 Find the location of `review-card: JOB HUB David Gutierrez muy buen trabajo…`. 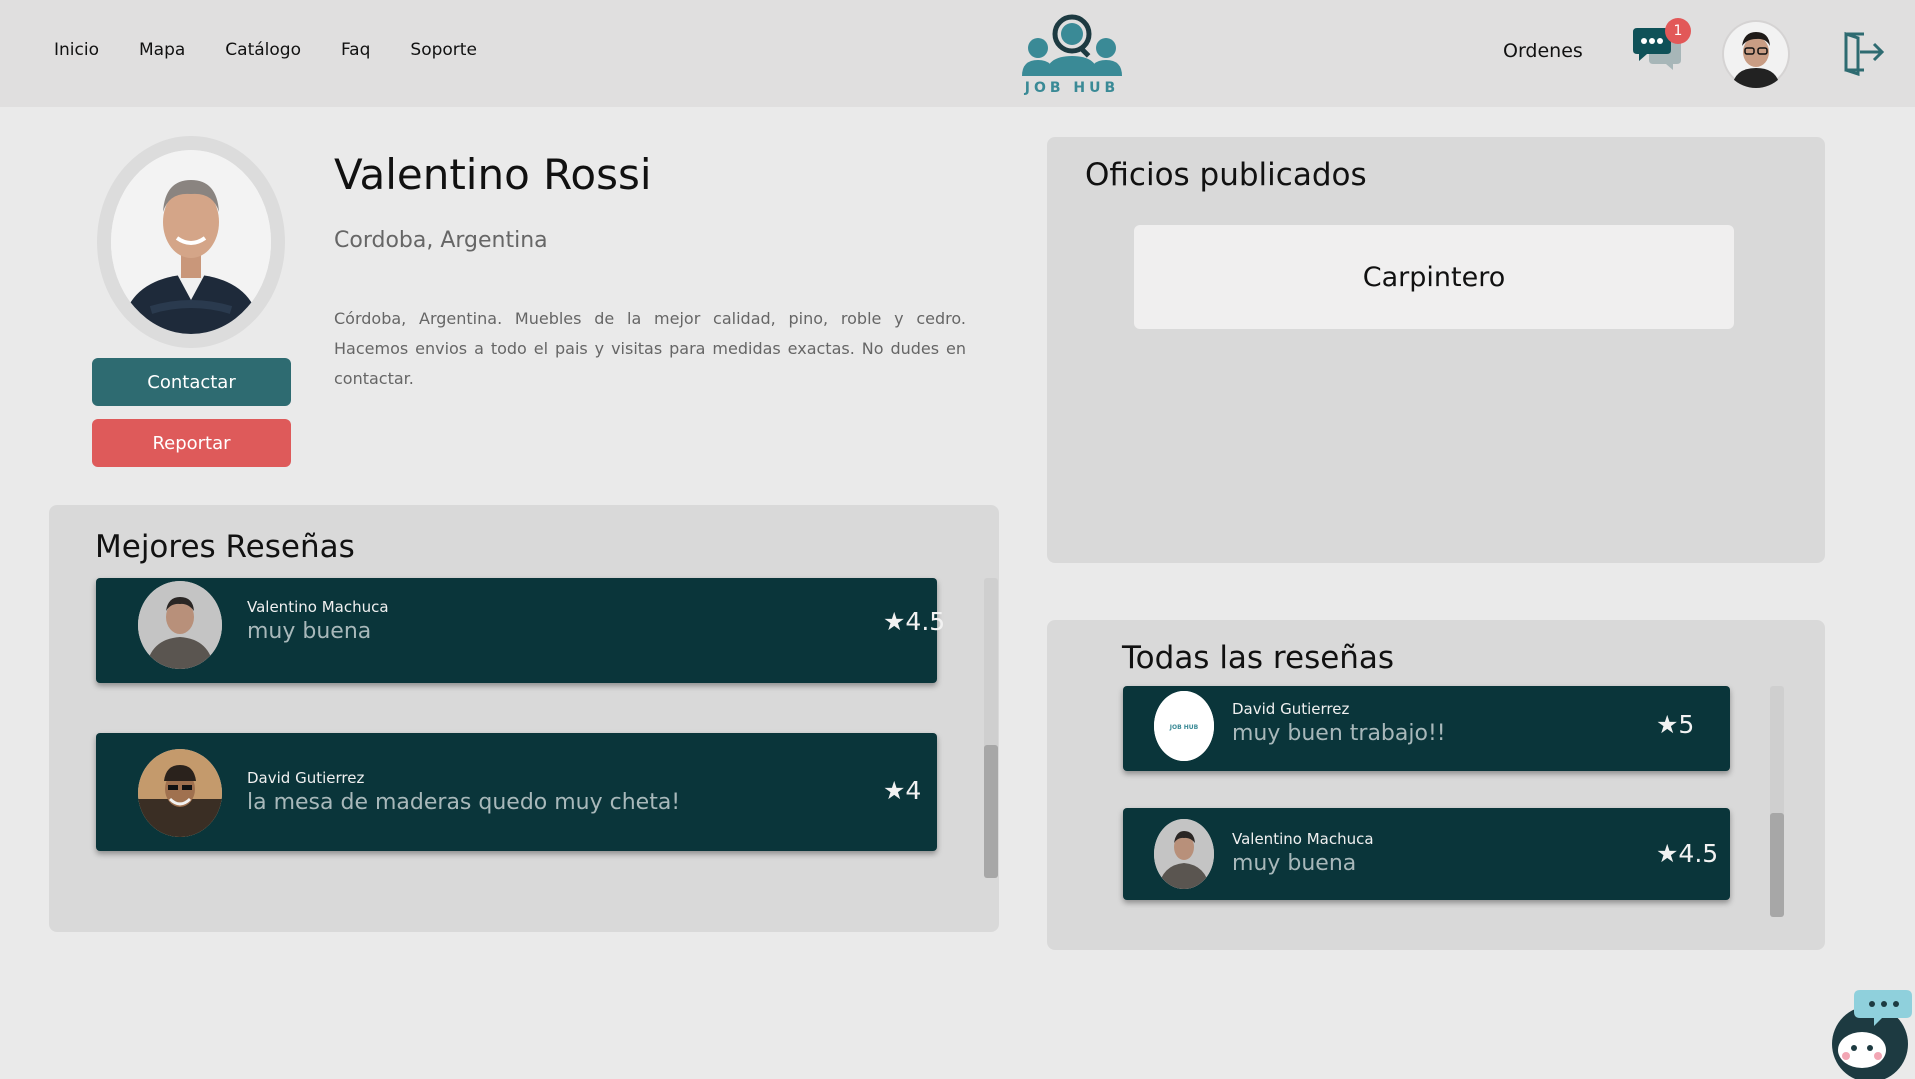

review-card: JOB HUB David Gutierrez muy buen trabajo… is located at coordinates (1426, 728).